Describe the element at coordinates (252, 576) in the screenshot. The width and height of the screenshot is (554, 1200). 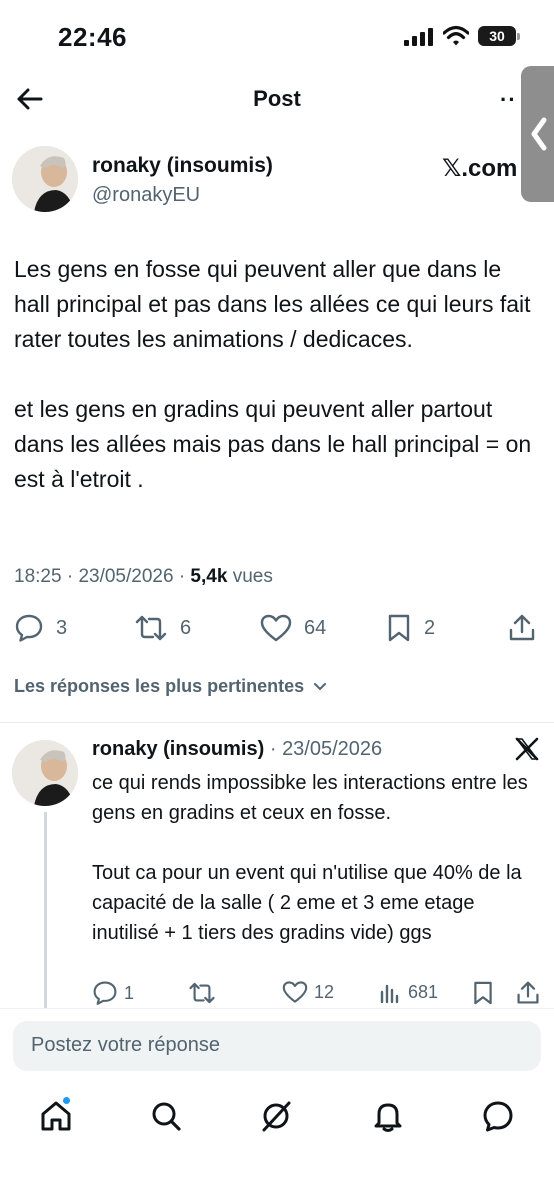
I see `views-label: vues` at that location.